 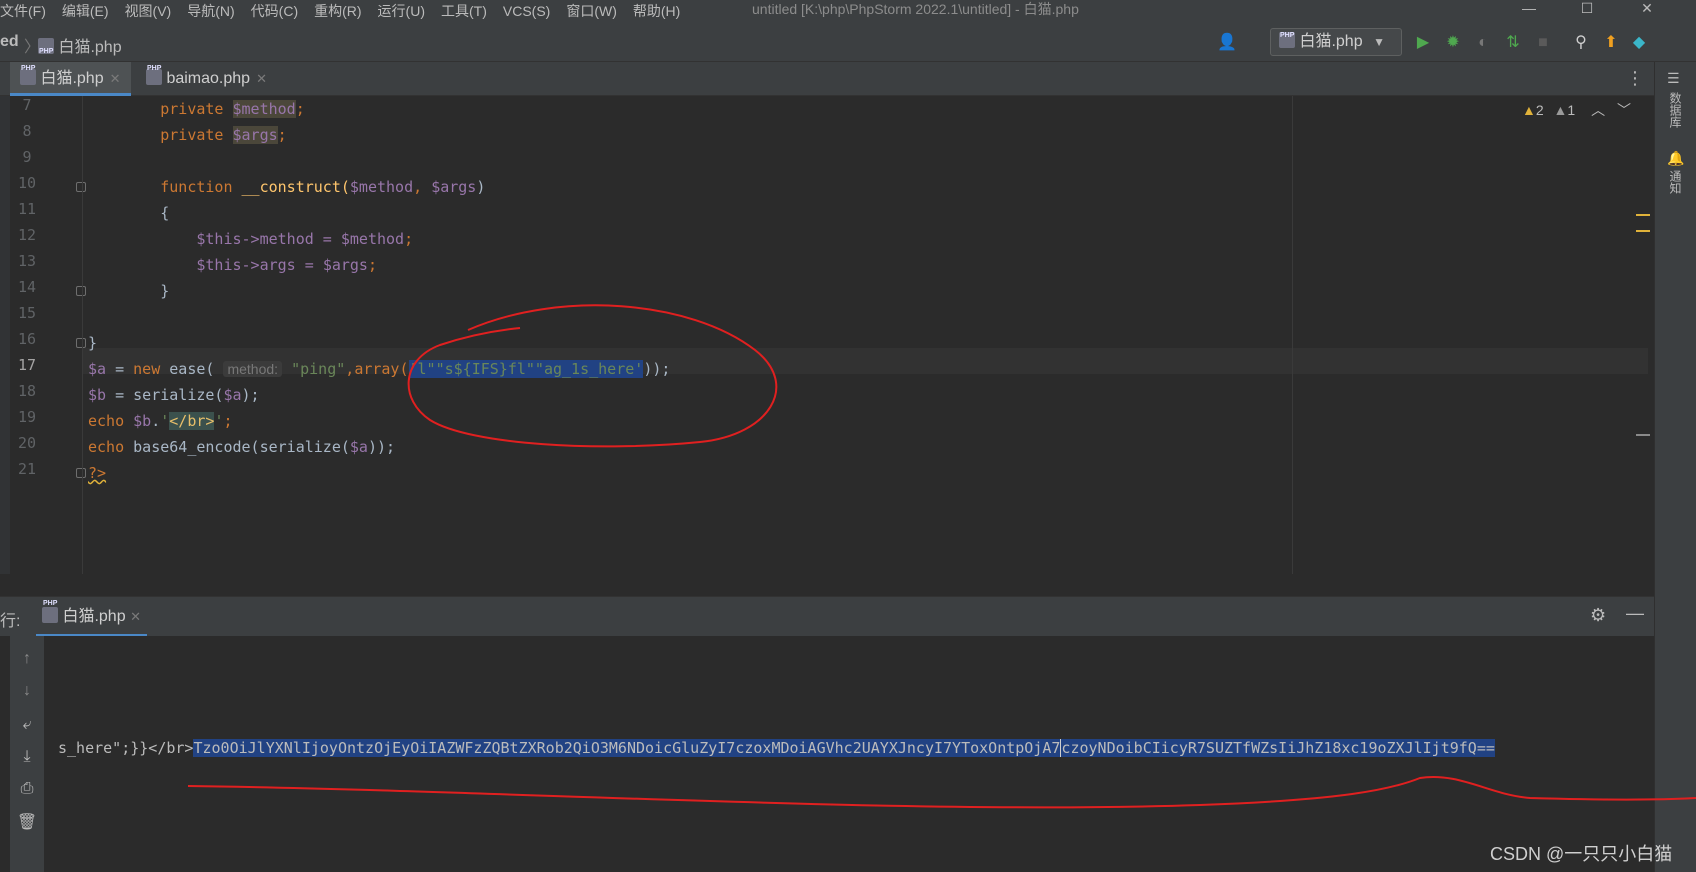 I want to click on menu-edit: 编辑(E), so click(x=85, y=11).